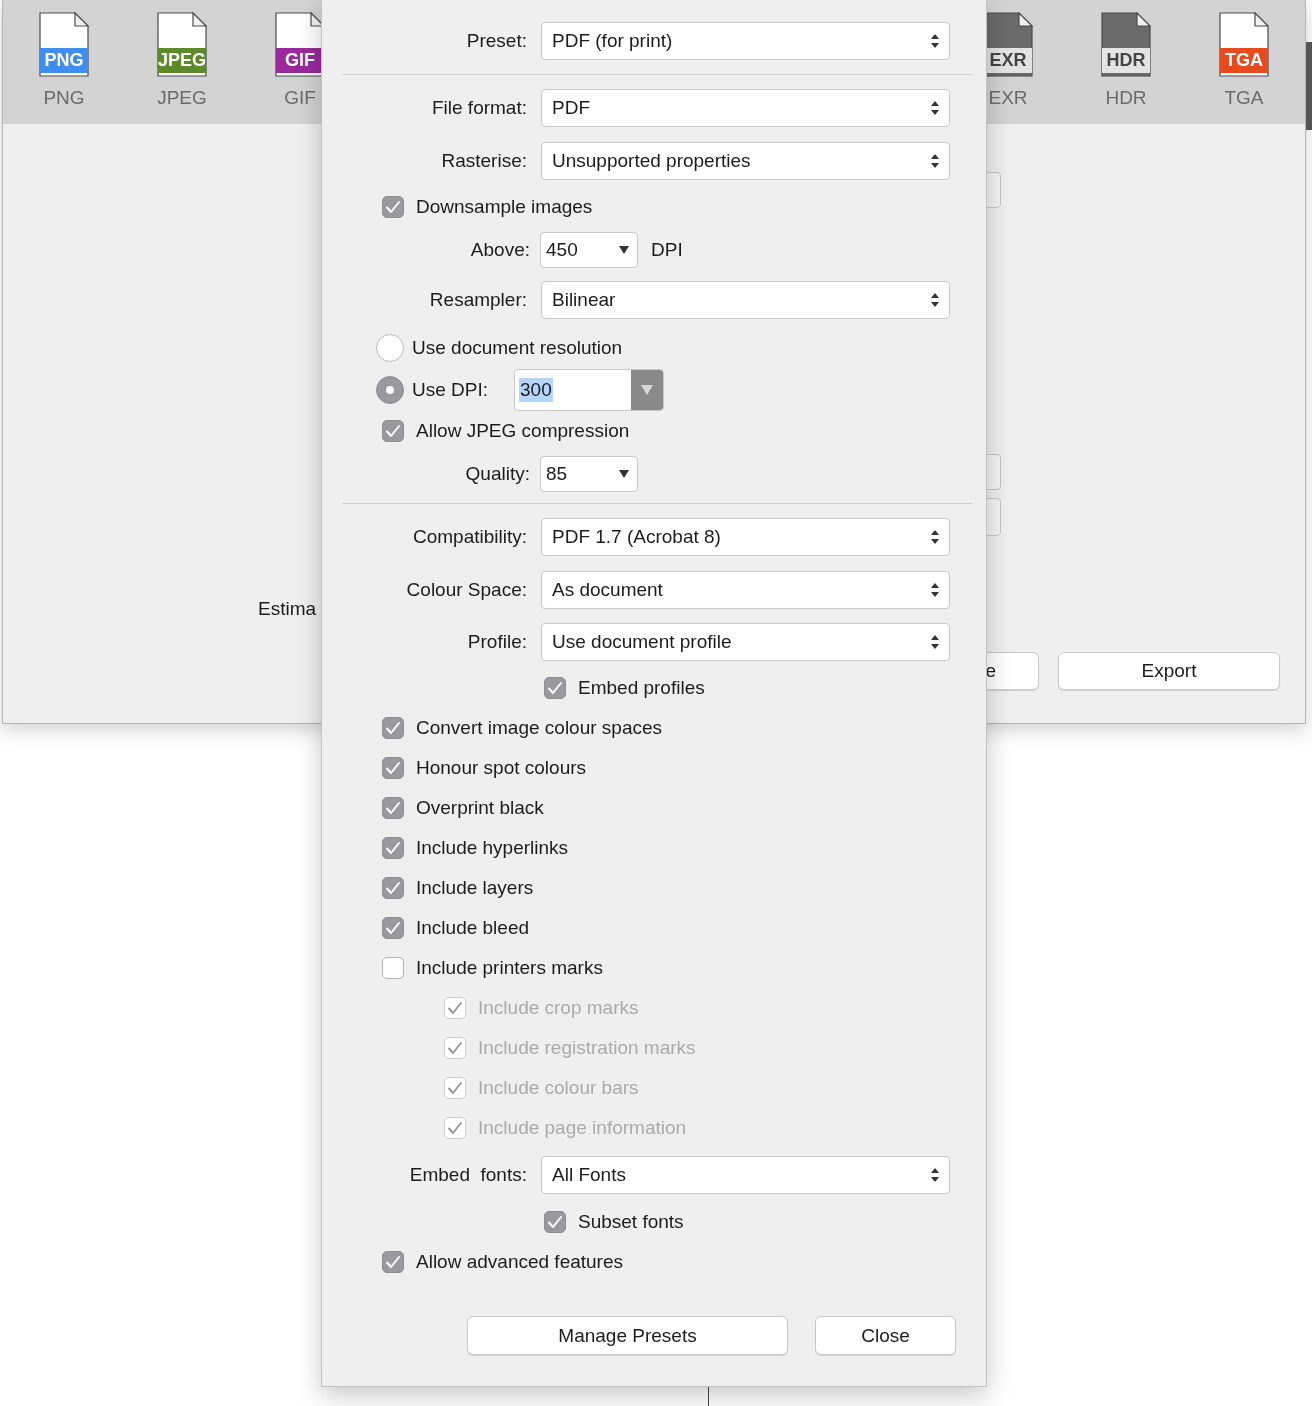 Image resolution: width=1312 pixels, height=1406 pixels. What do you see at coordinates (558, 1088) in the screenshot?
I see `checkbox-label: Include colour bars` at bounding box center [558, 1088].